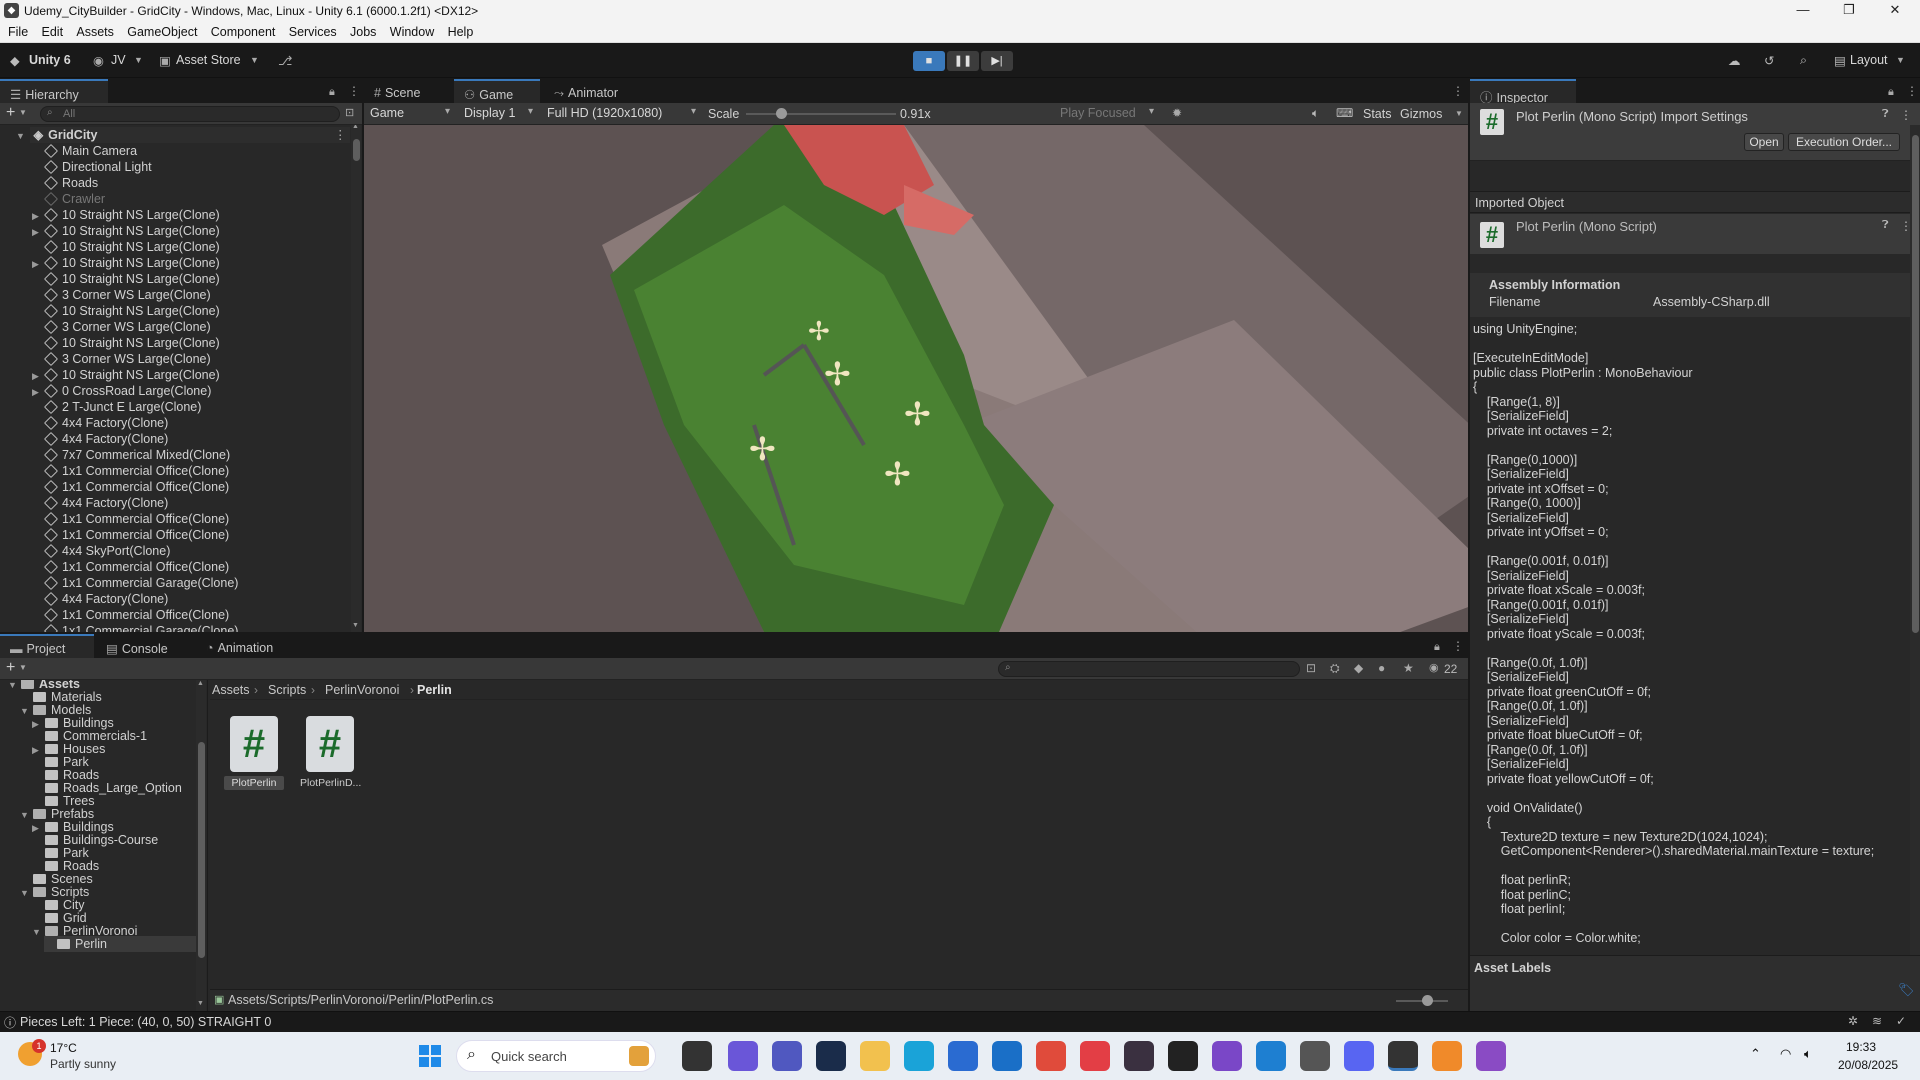 The height and width of the screenshot is (1080, 1920). What do you see at coordinates (287, 690) in the screenshot?
I see `breadcrumb-scripts: Scripts` at bounding box center [287, 690].